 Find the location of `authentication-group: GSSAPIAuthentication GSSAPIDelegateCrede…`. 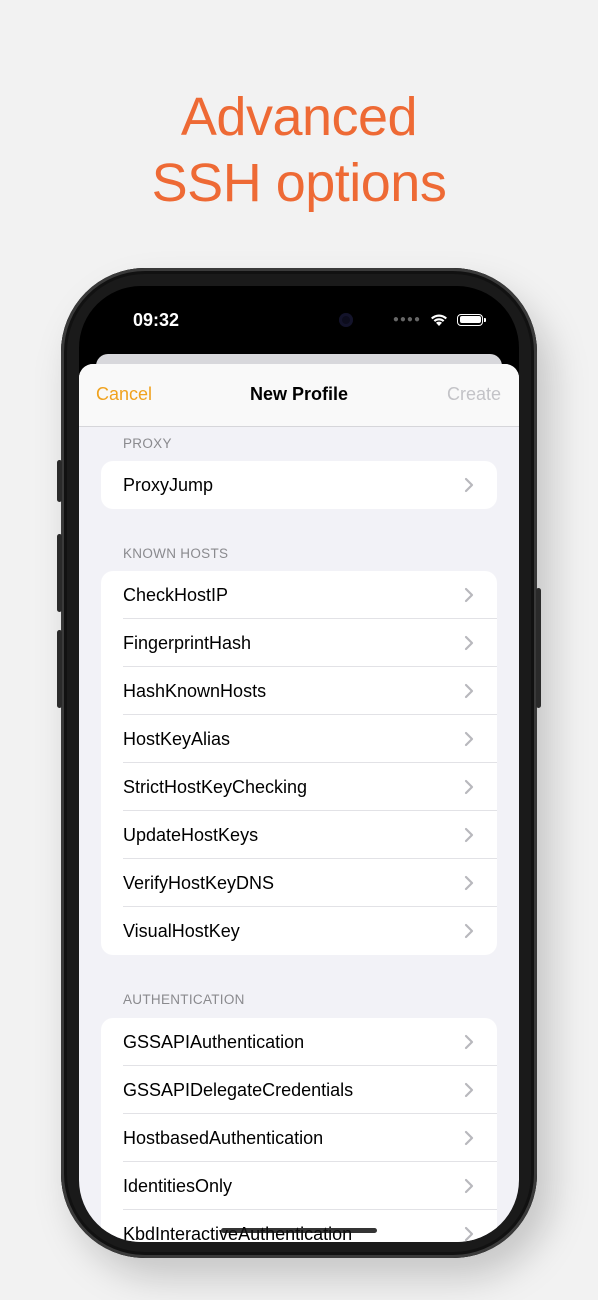

authentication-group: GSSAPIAuthentication GSSAPIDelegateCrede… is located at coordinates (299, 1130).